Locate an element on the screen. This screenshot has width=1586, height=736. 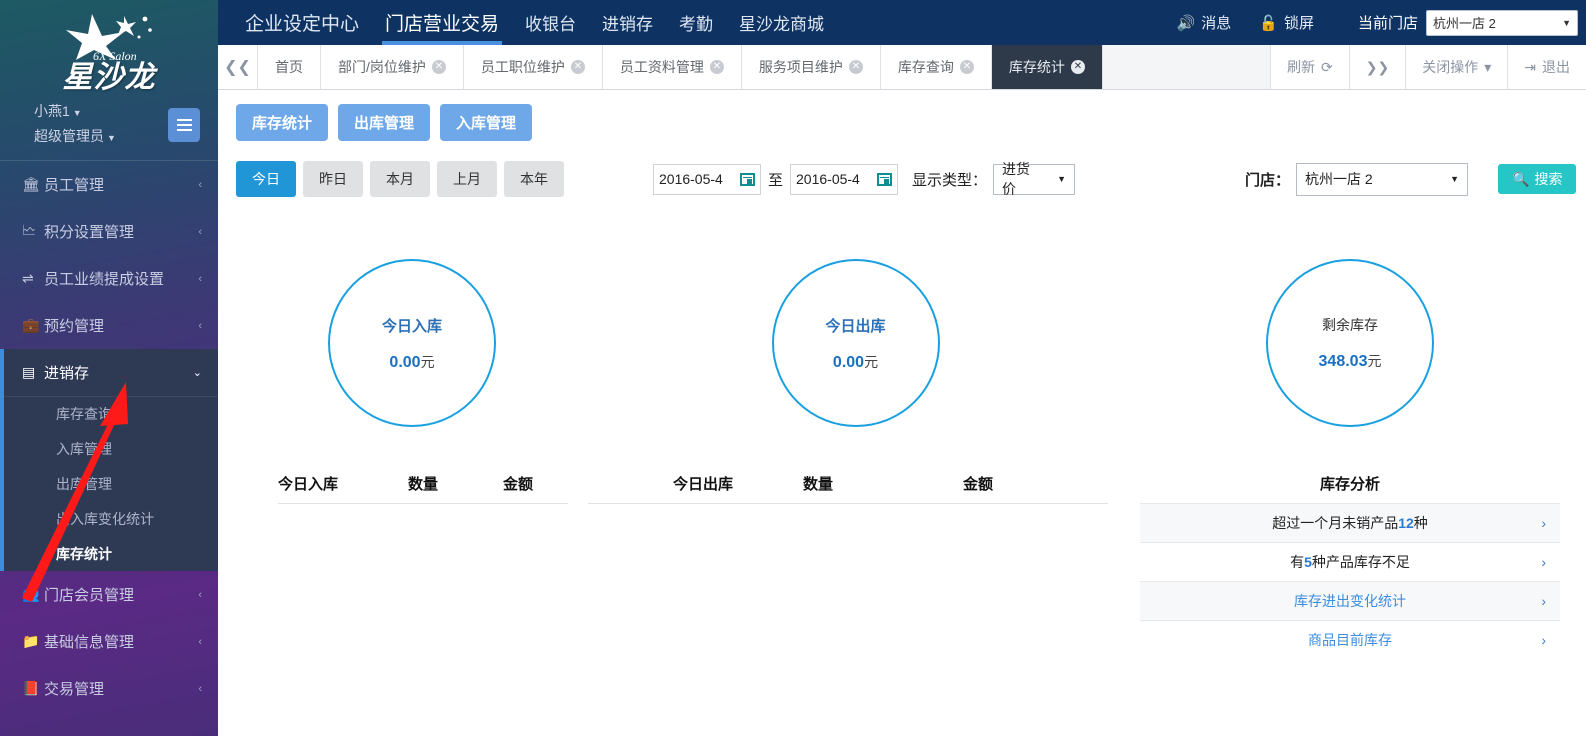
sidebar-item-points: 🗠 积分设置管理 ‹ is located at coordinates (109, 231).